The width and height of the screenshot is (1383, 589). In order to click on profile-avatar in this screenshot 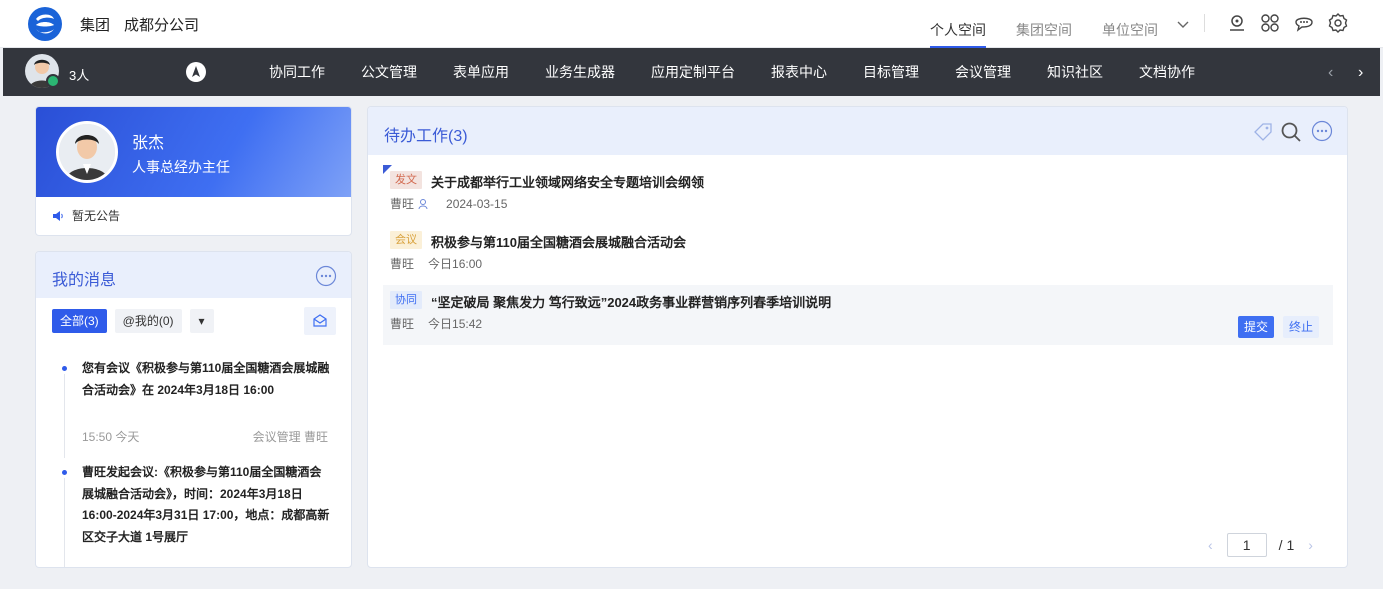, I will do `click(87, 152)`.